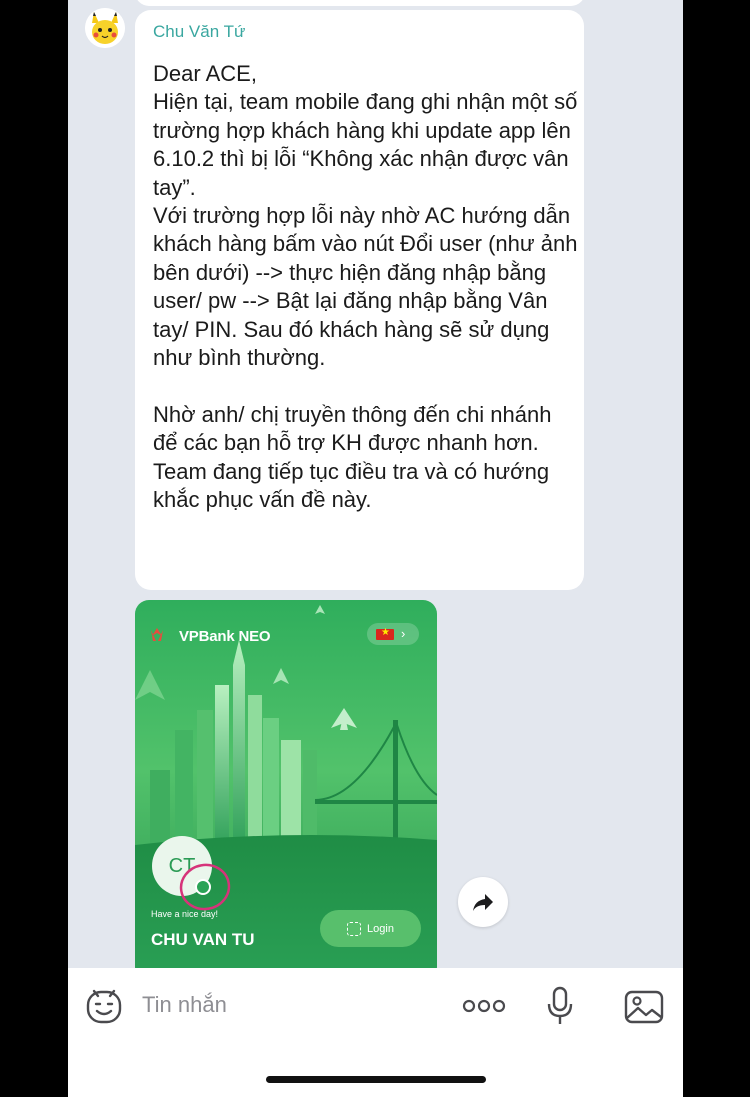  What do you see at coordinates (225, 636) in the screenshot?
I see `brand-logo: VPBank NEO` at bounding box center [225, 636].